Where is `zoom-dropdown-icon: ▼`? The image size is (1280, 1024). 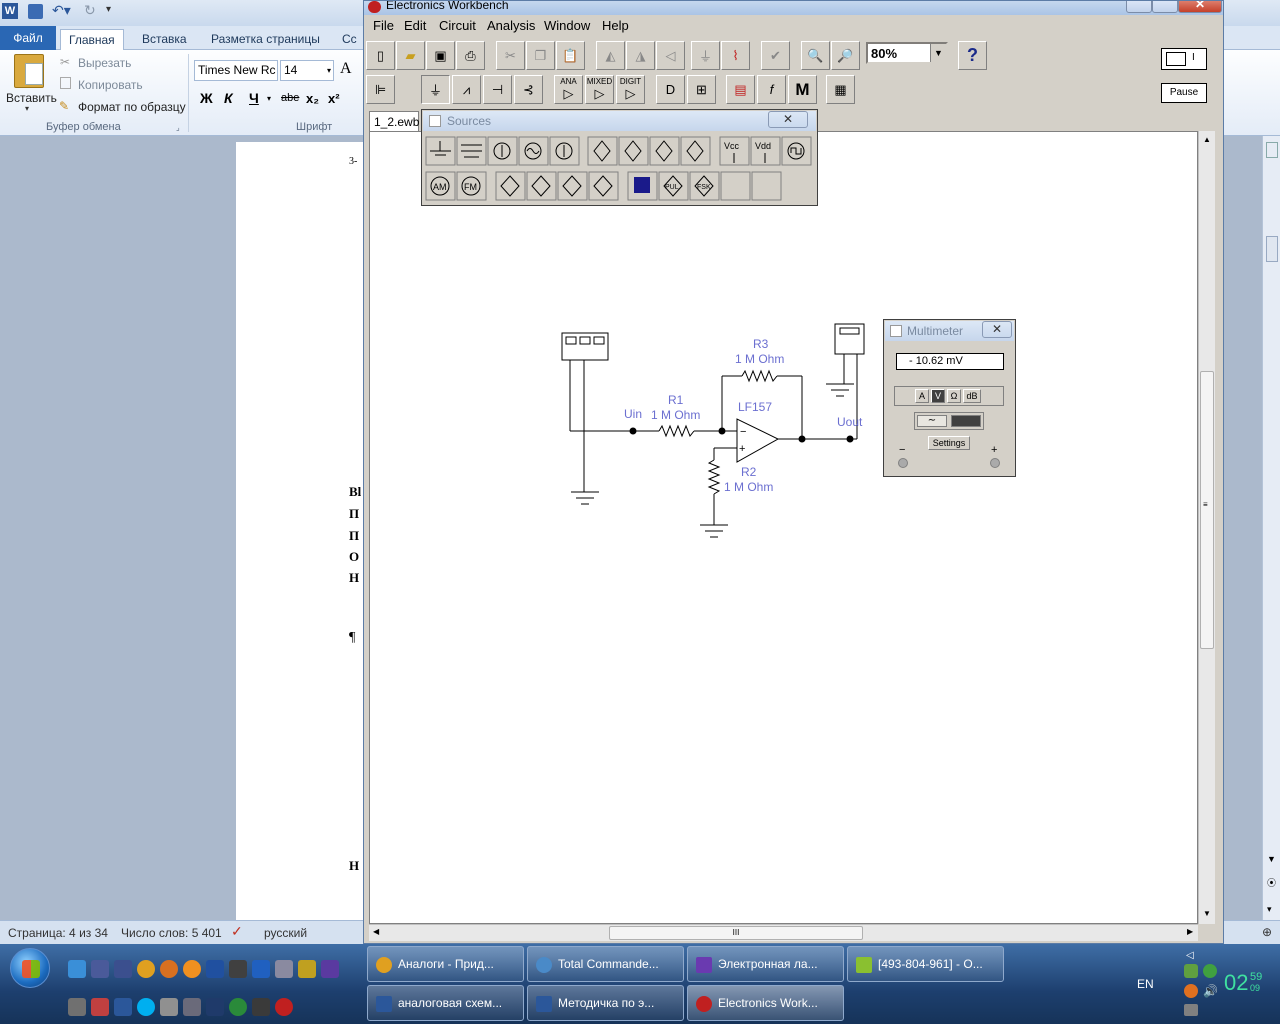 zoom-dropdown-icon: ▼ is located at coordinates (938, 53).